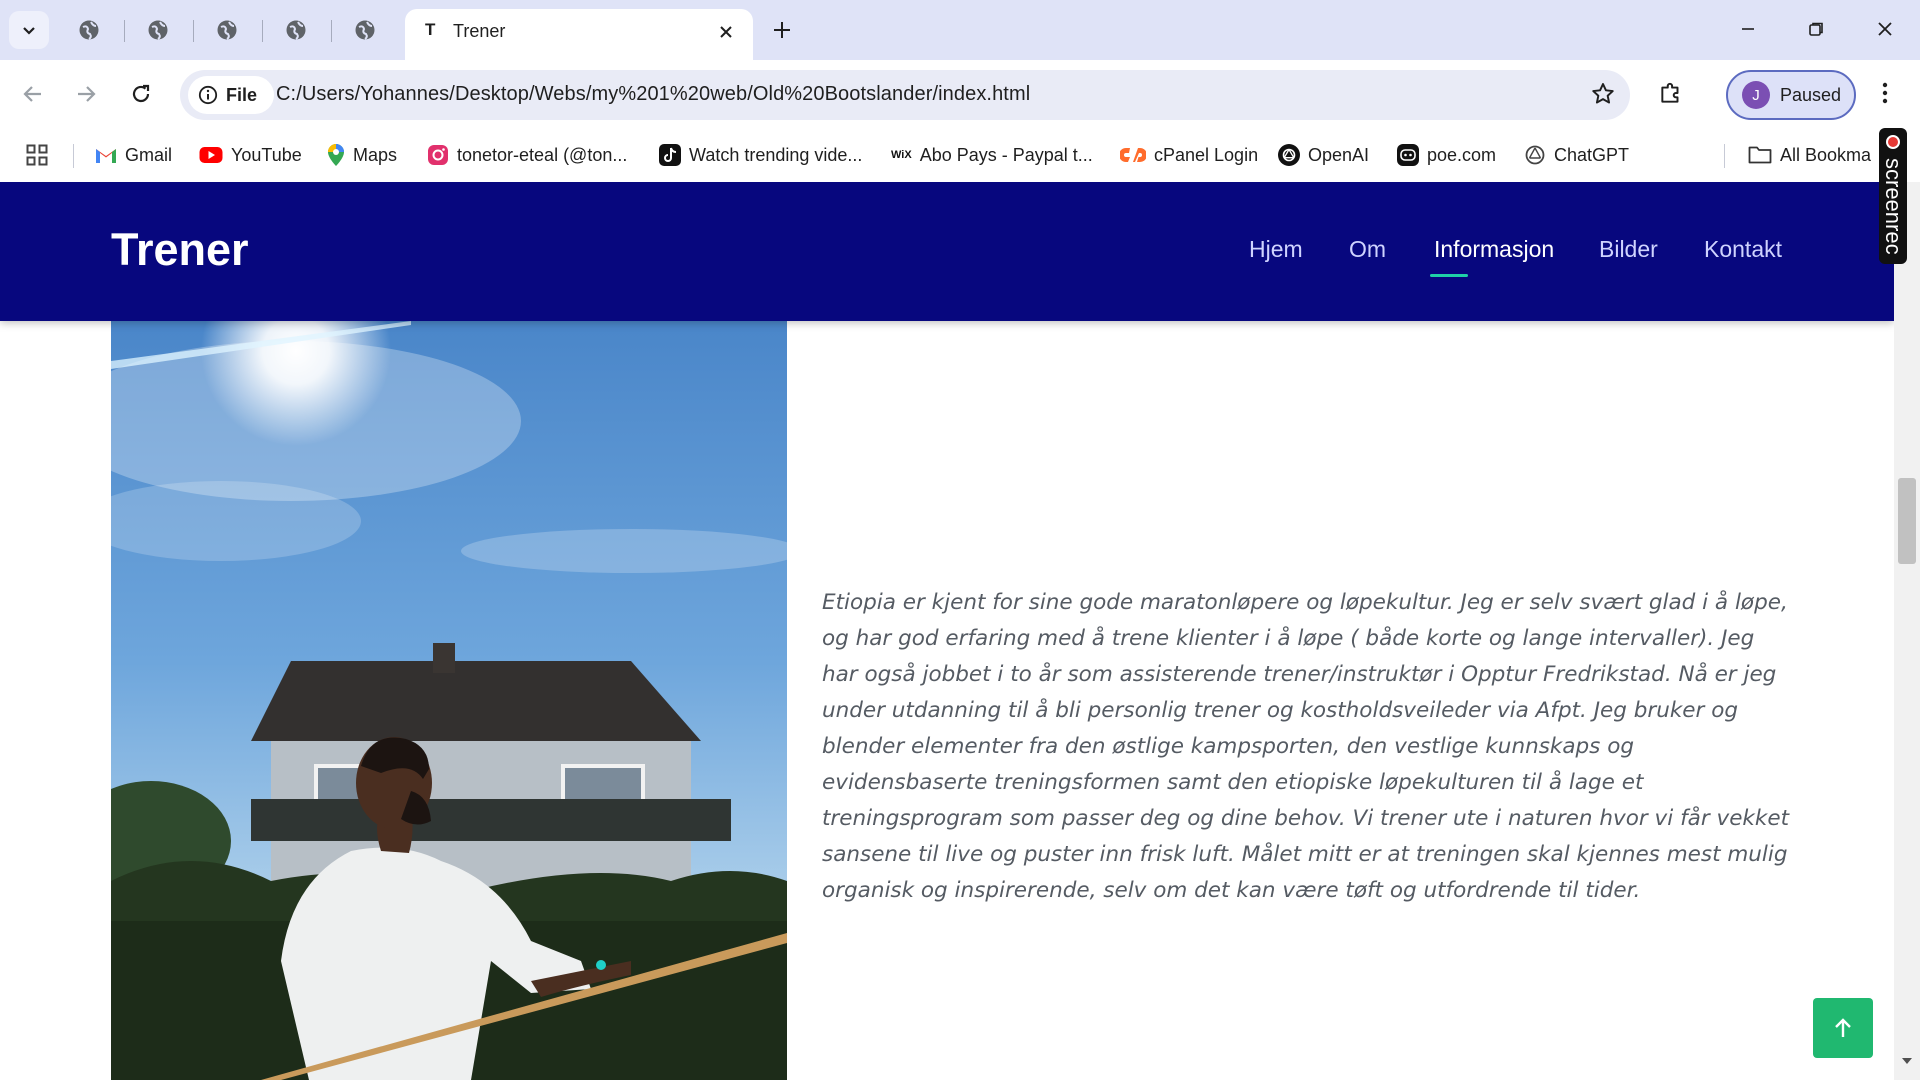 The width and height of the screenshot is (1920, 1080). Describe the element at coordinates (149, 154) in the screenshot. I see `bookmark-label: Gmail` at that location.